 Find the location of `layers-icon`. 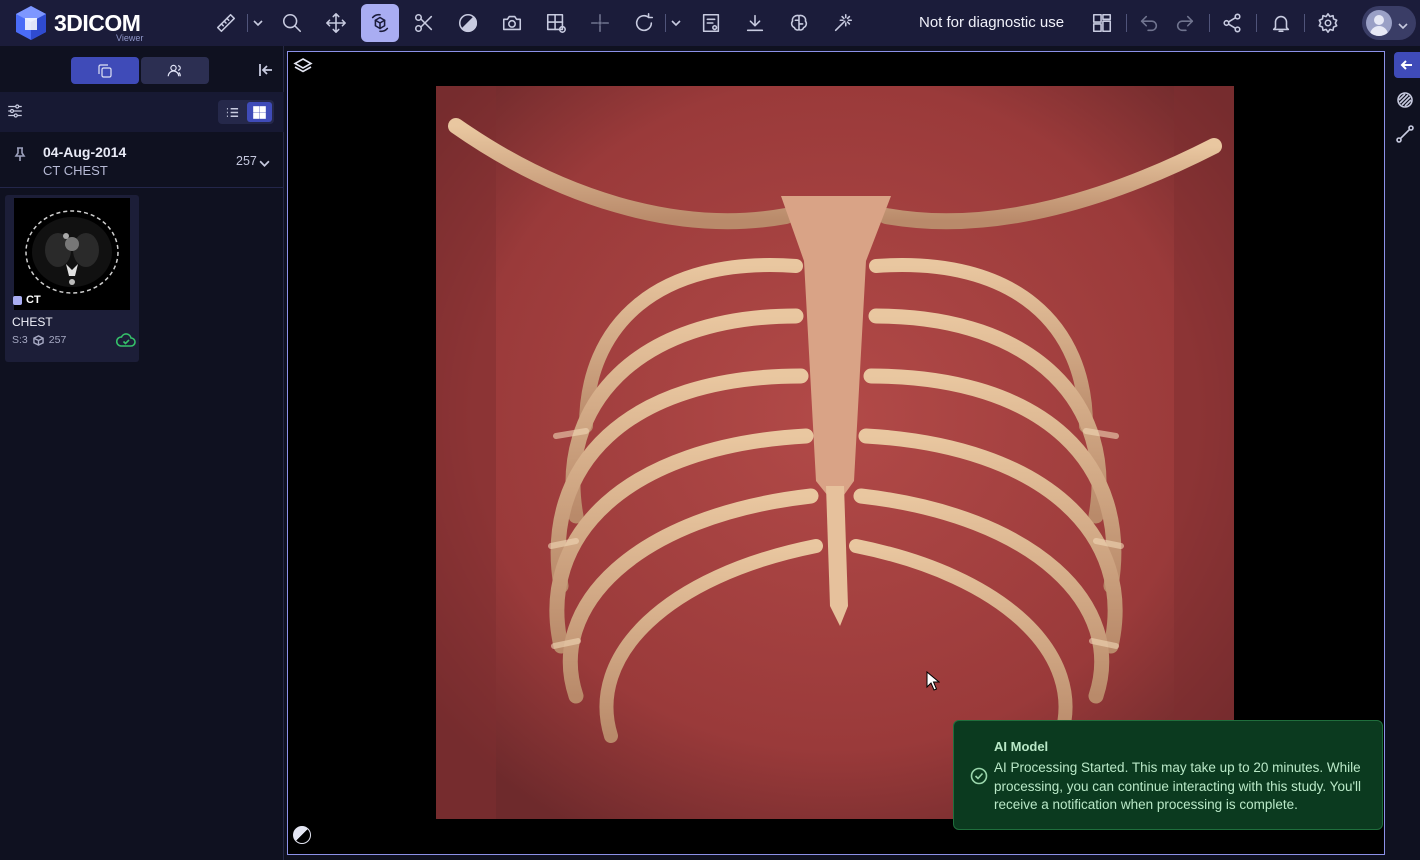

layers-icon is located at coordinates (303, 65).